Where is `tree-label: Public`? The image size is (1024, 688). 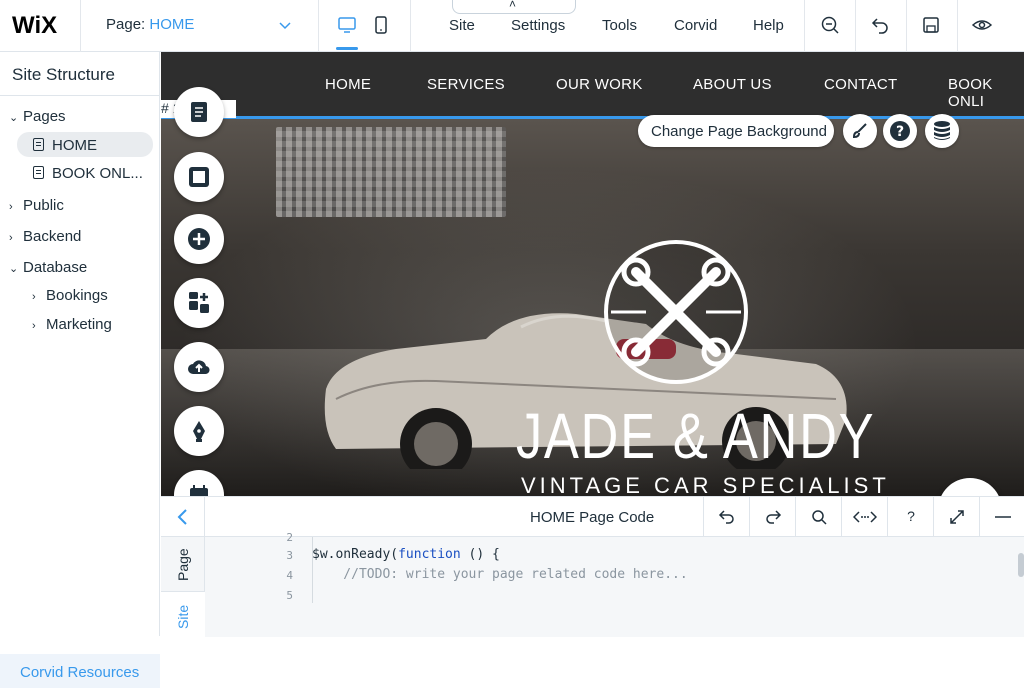 tree-label: Public is located at coordinates (43, 205).